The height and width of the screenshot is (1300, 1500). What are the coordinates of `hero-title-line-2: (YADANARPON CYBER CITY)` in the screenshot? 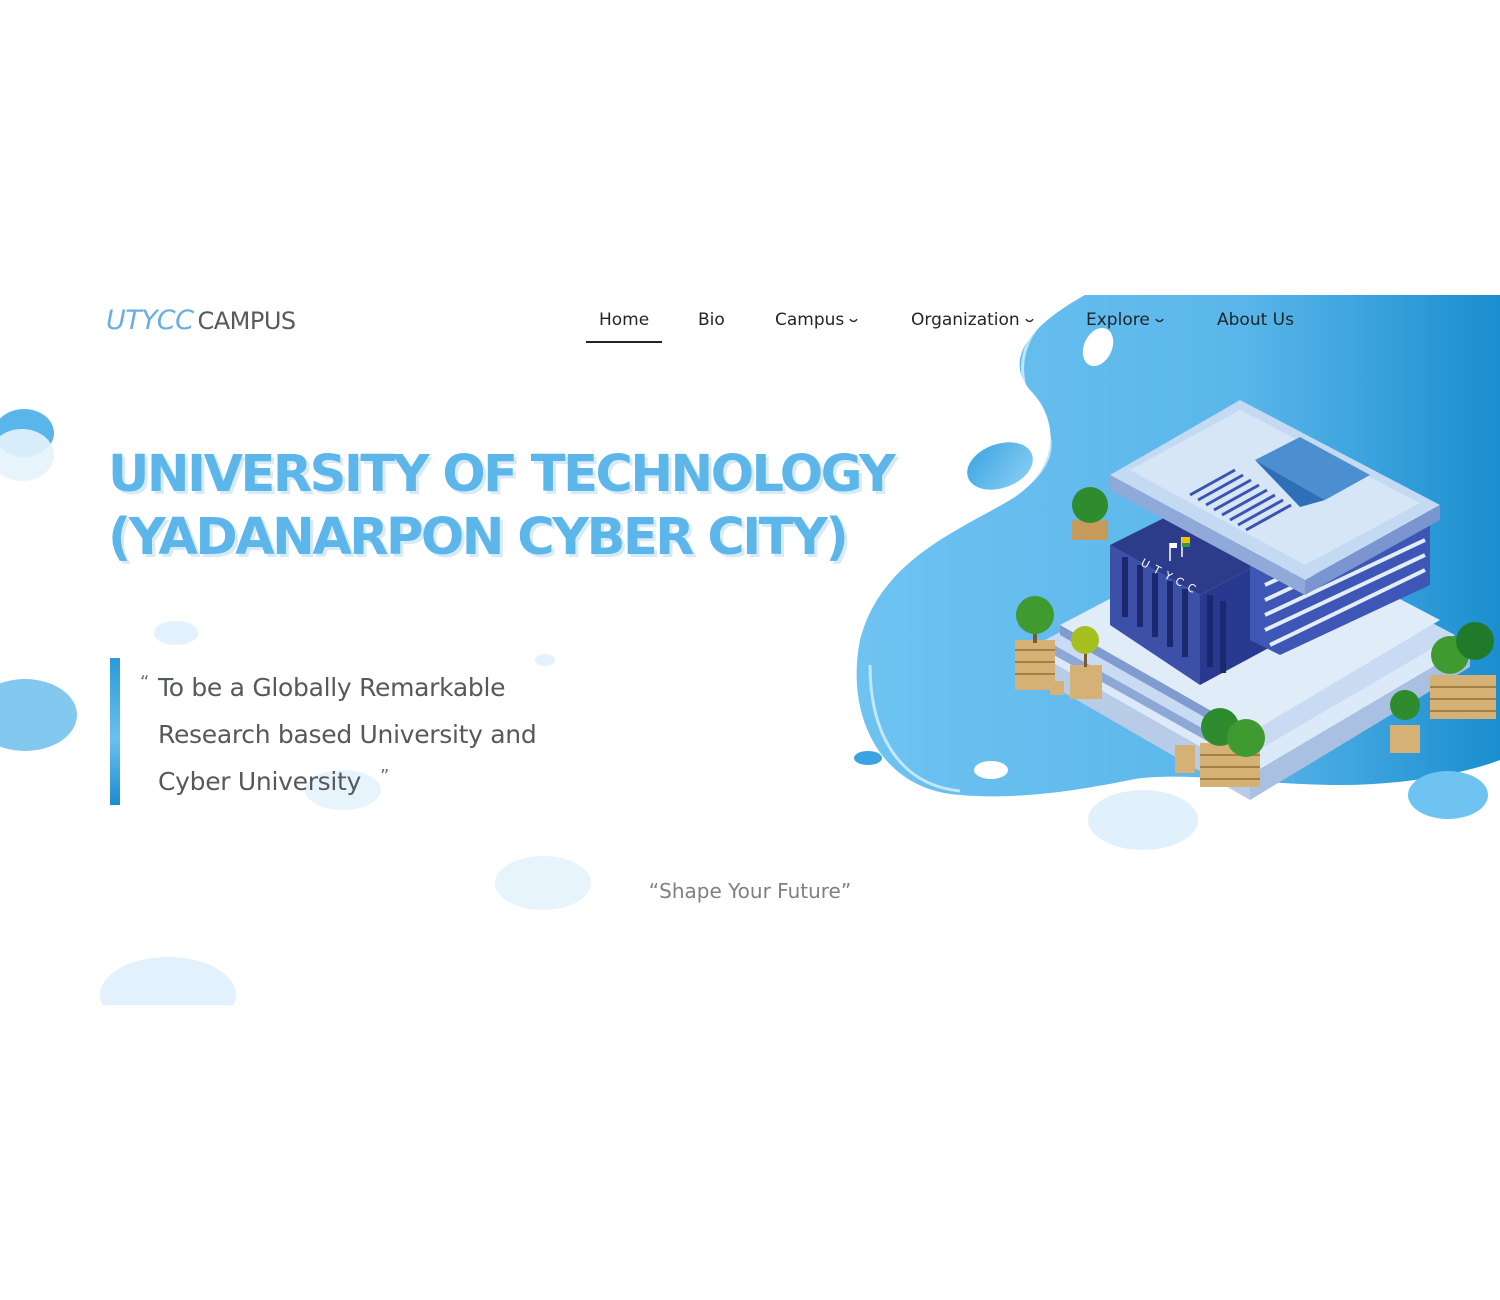 It's located at (478, 537).